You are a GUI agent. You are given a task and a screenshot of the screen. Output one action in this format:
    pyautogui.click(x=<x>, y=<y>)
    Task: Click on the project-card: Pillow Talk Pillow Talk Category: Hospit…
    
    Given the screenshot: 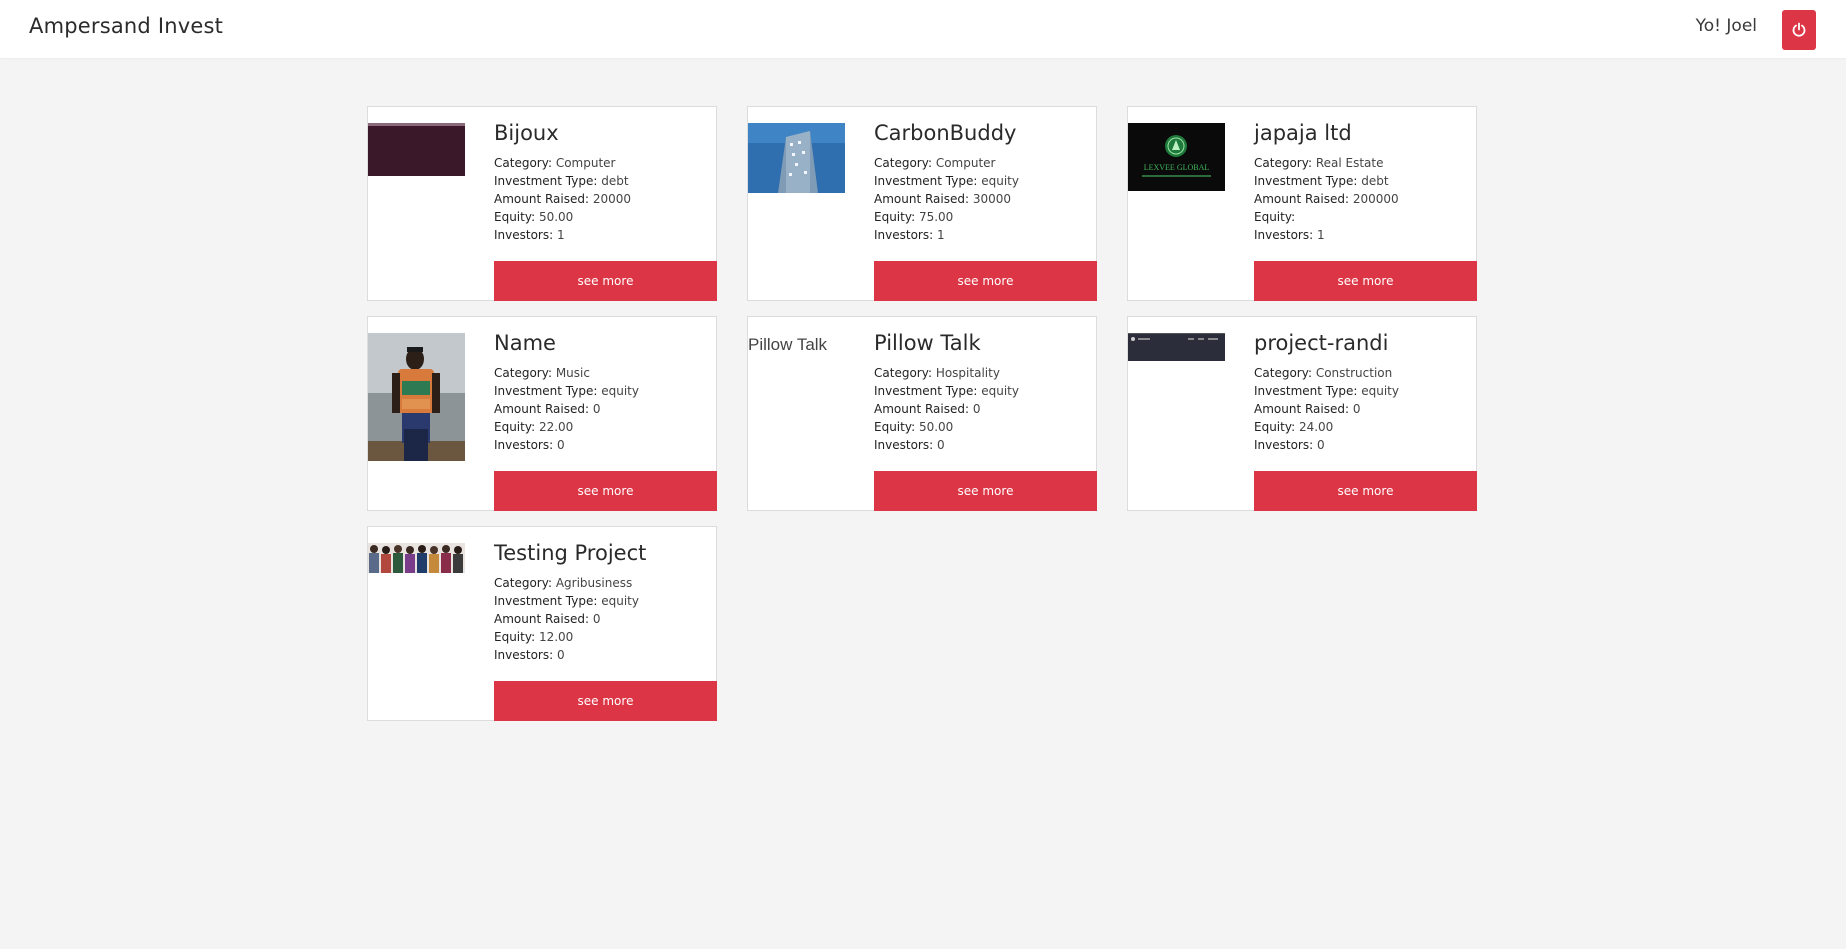 What is the action you would take?
    pyautogui.click(x=922, y=413)
    